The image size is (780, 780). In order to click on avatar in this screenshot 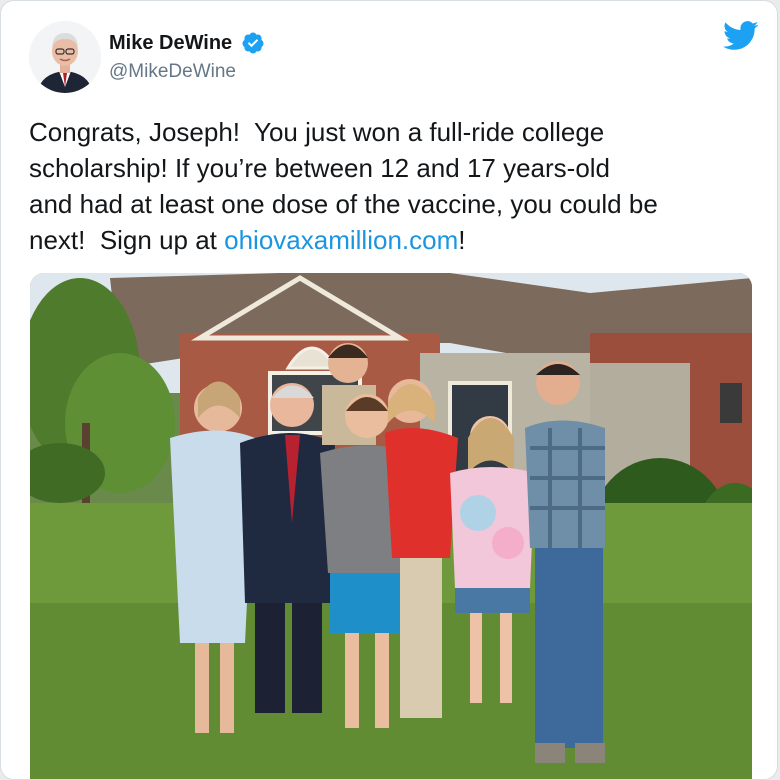, I will do `click(65, 57)`.